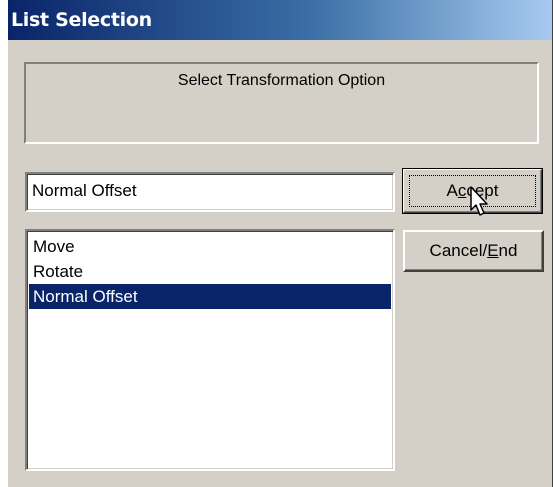 This screenshot has height=487, width=553. What do you see at coordinates (281, 80) in the screenshot?
I see `prompt-text: Select Transformation Option` at bounding box center [281, 80].